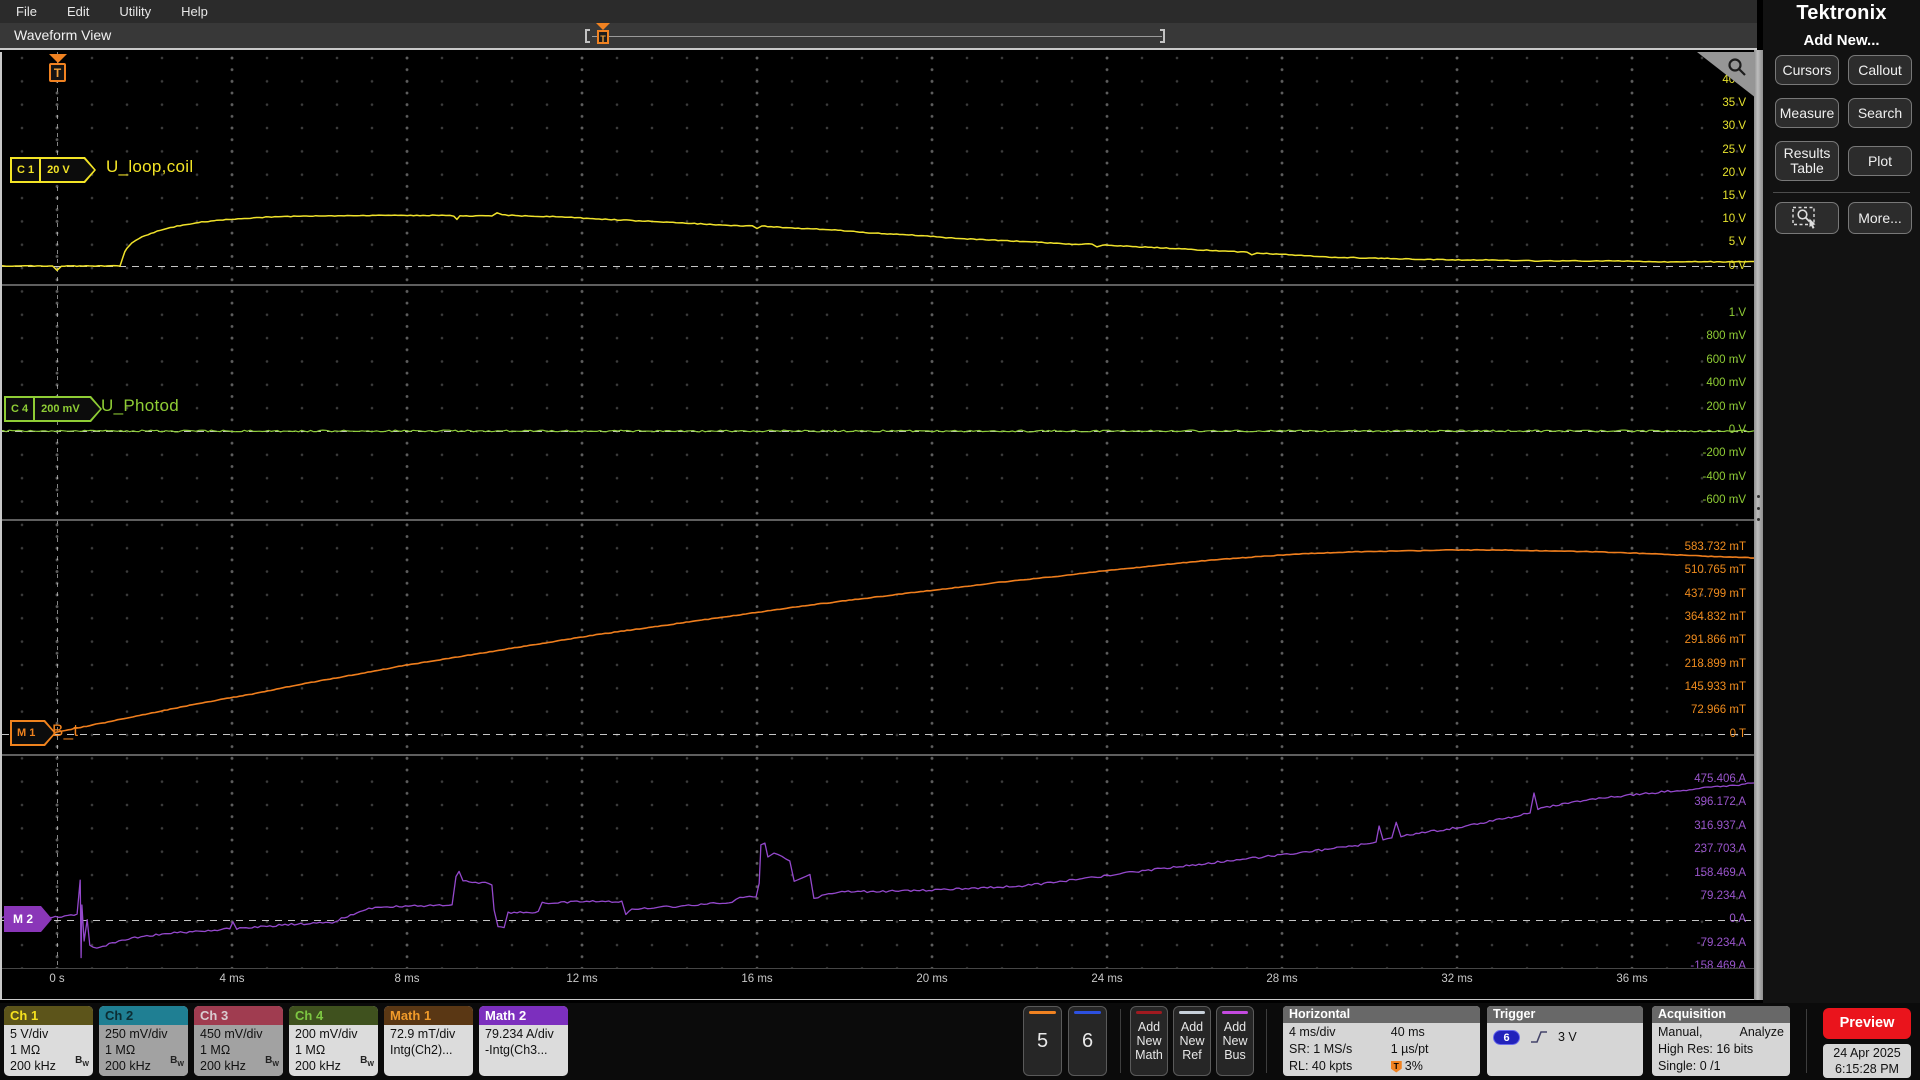 The height and width of the screenshot is (1080, 1920). I want to click on y-label-437-799-mt: 437.799 mT, so click(1715, 593).